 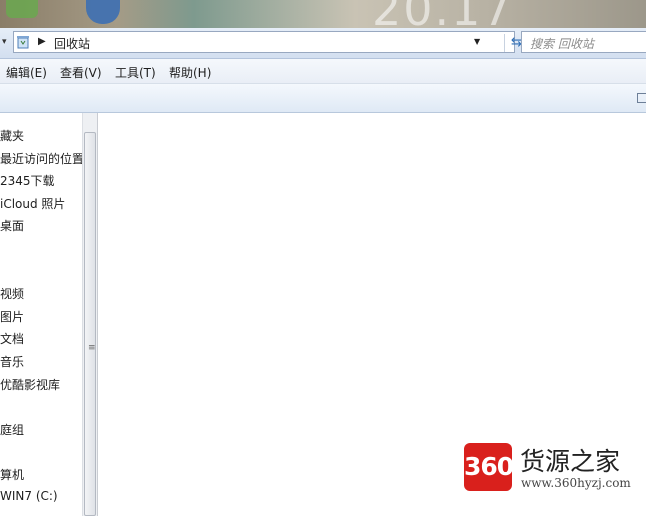 I want to click on desktop-clock-gadget: 20.17, so click(x=443, y=14).